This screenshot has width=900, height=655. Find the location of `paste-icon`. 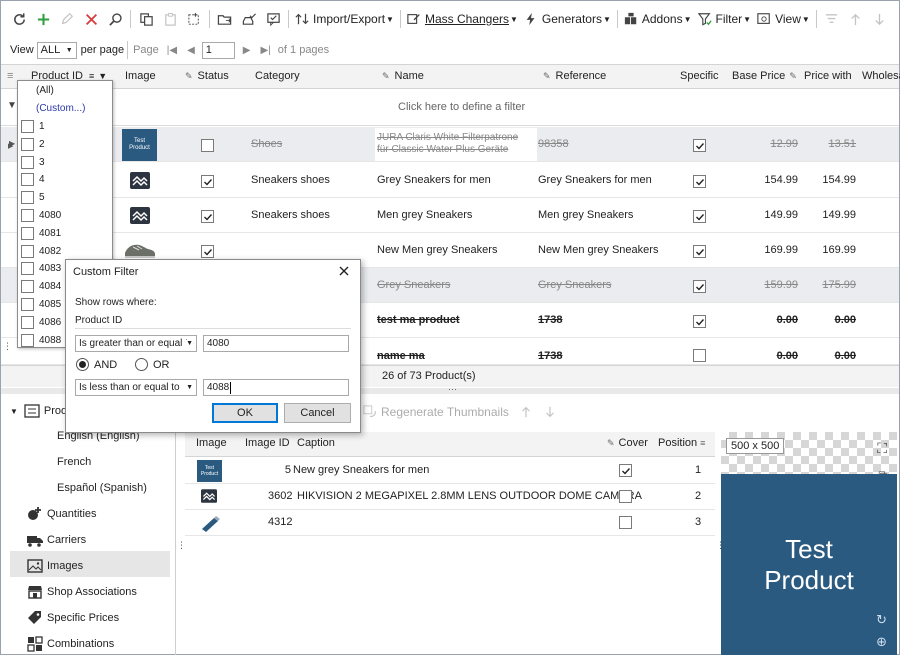

paste-icon is located at coordinates (170, 19).